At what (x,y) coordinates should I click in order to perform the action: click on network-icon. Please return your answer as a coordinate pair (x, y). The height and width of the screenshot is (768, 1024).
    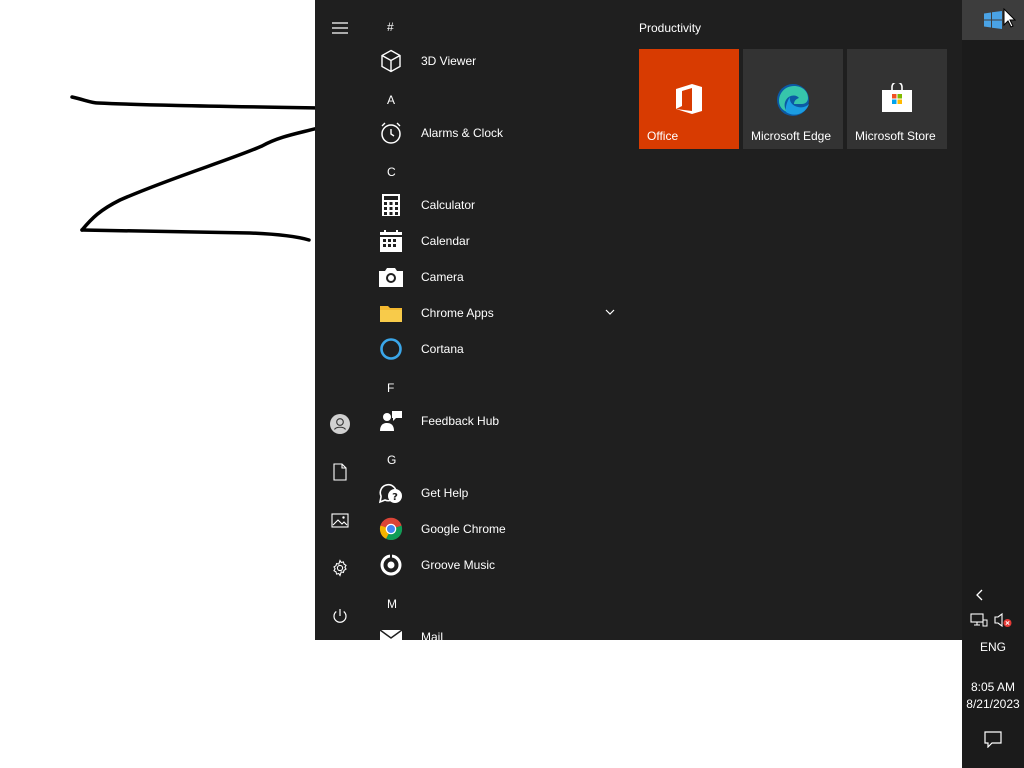
    Looking at the image, I should click on (979, 620).